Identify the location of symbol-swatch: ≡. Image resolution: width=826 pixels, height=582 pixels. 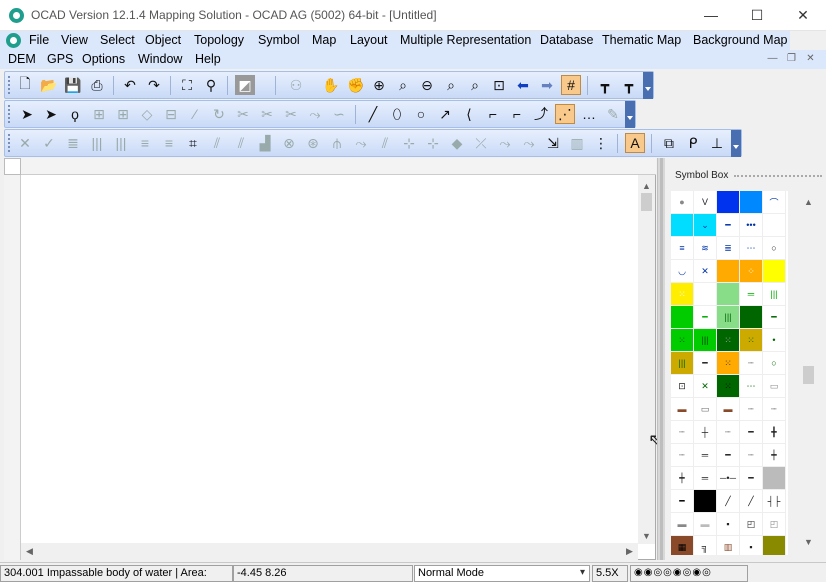
(682, 248).